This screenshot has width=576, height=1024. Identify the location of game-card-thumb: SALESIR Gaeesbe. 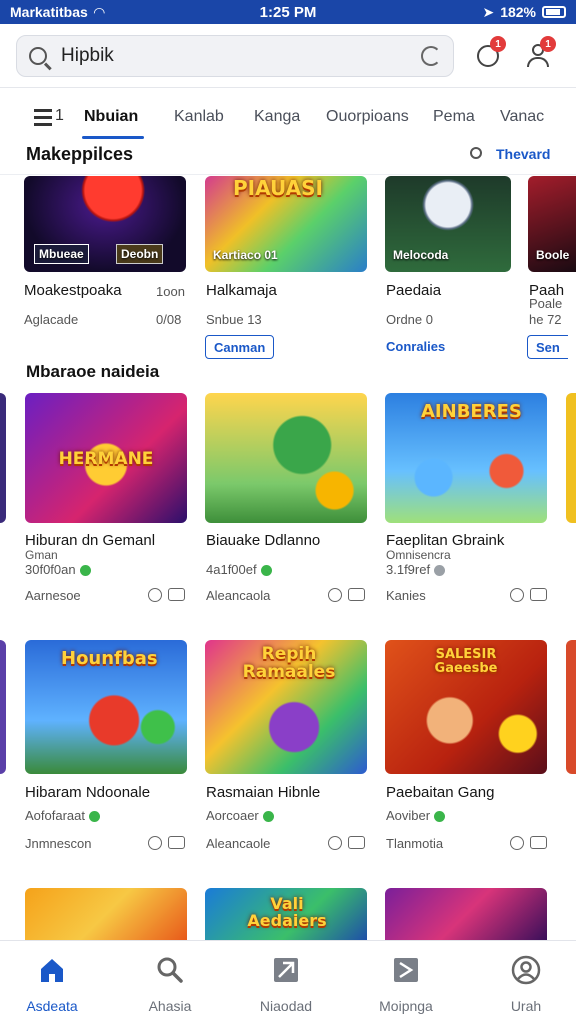
(466, 707).